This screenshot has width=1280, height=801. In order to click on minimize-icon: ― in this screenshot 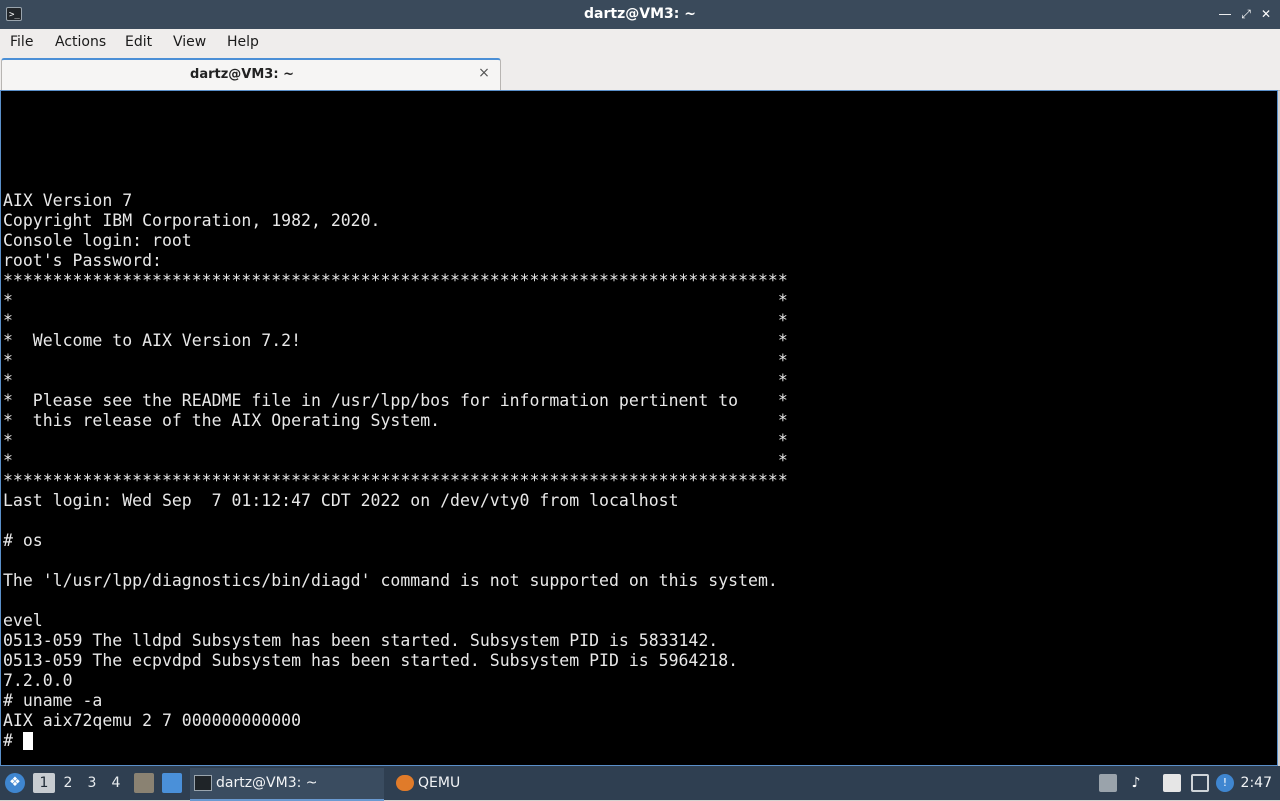, I will do `click(1225, 14)`.